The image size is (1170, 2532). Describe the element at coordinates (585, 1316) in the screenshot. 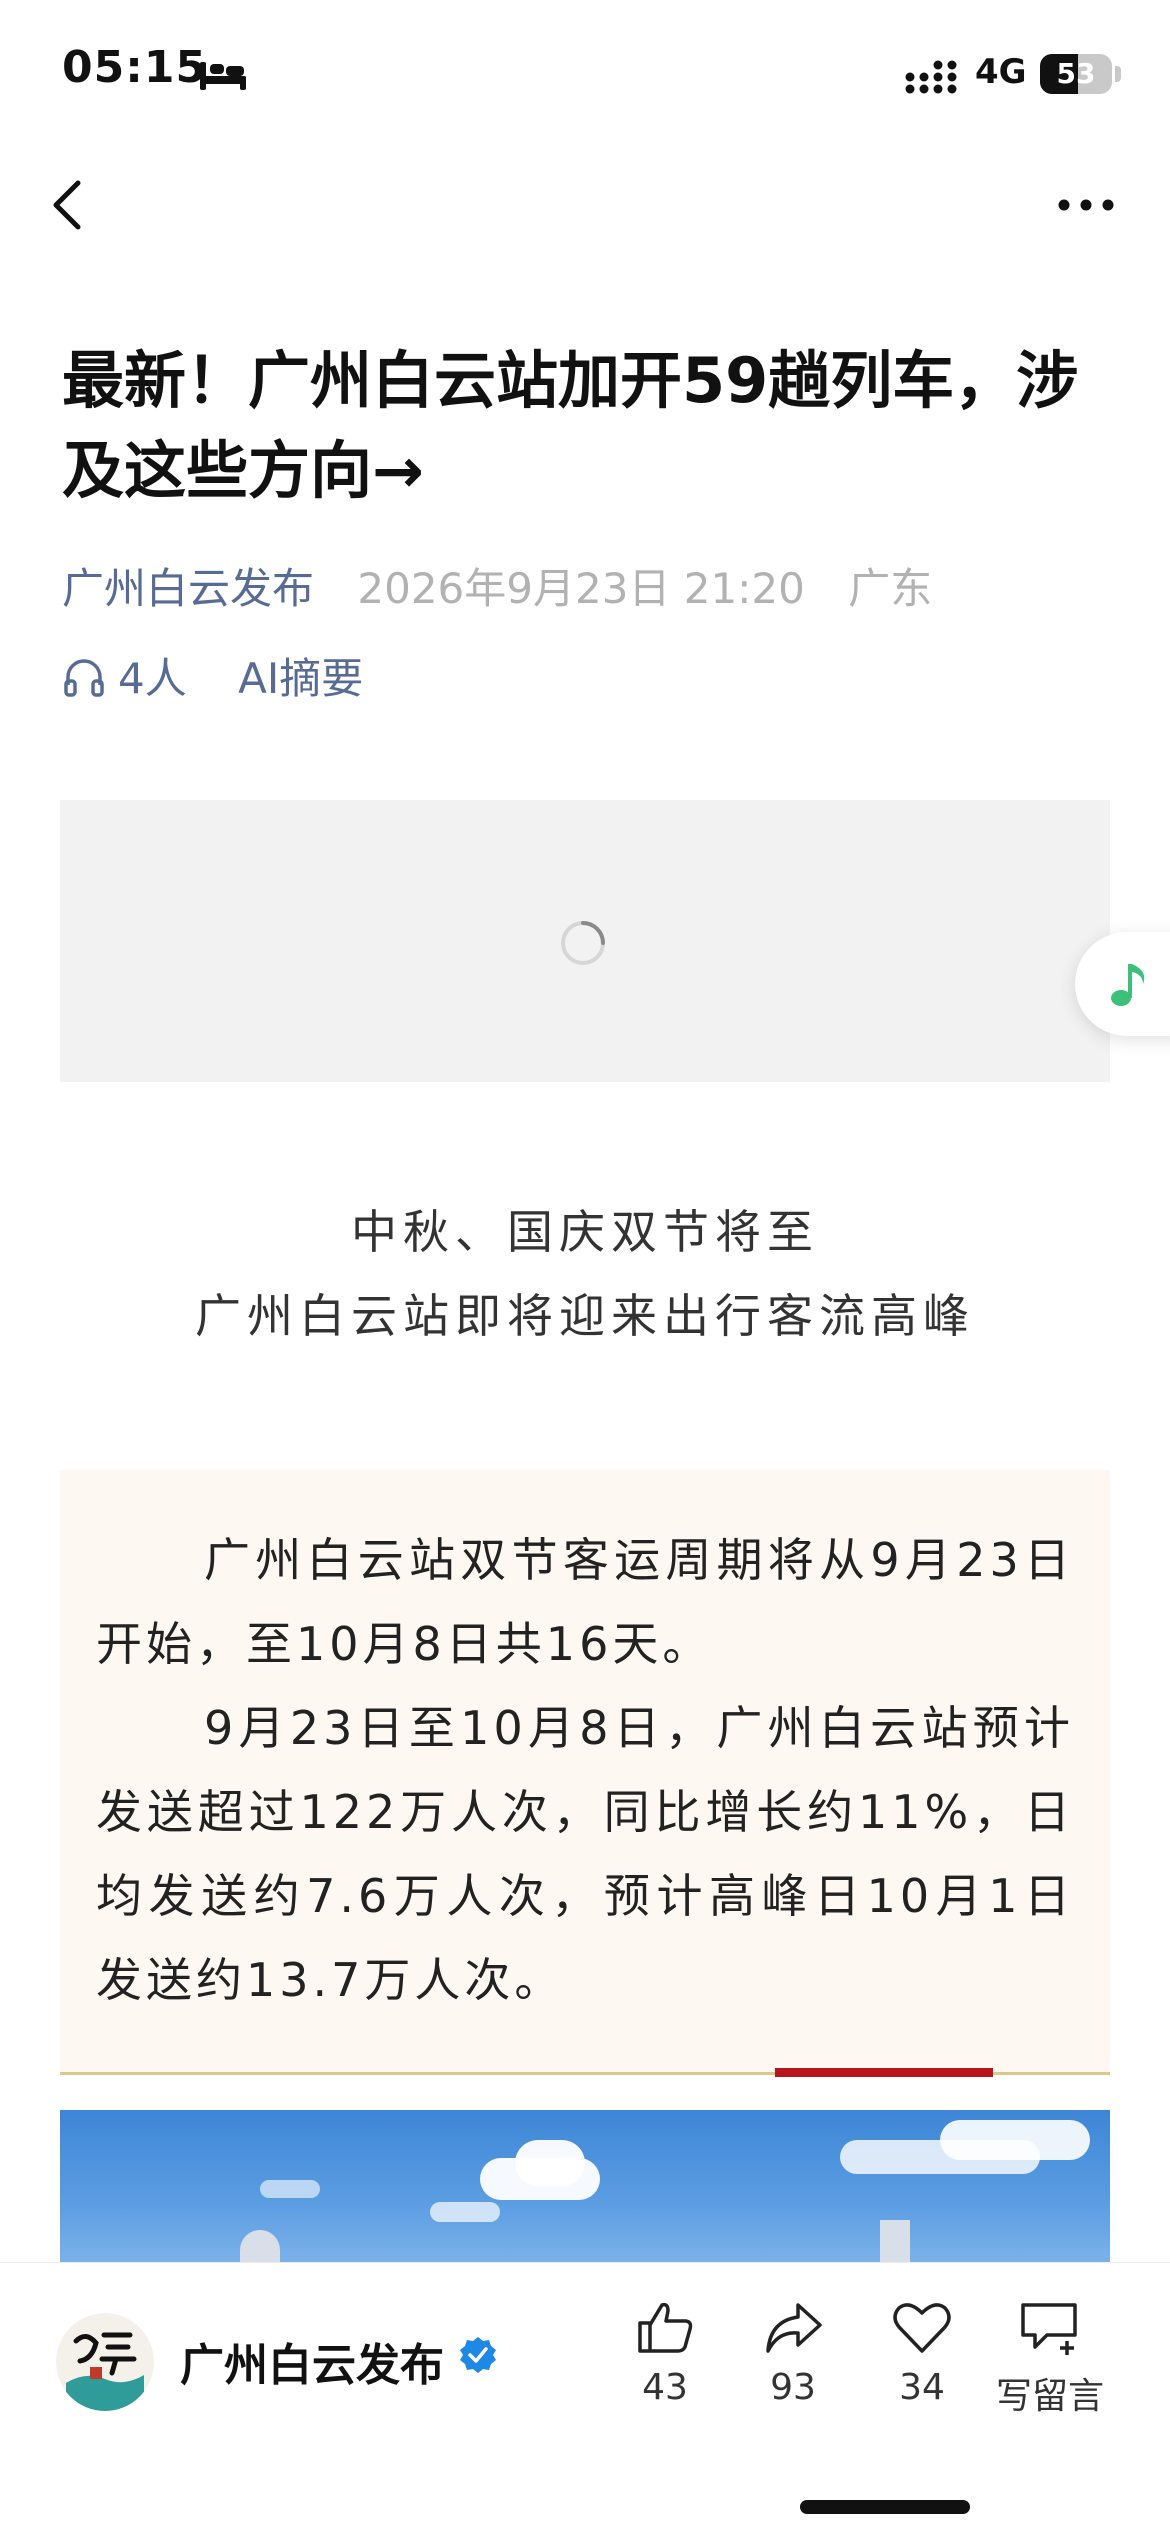

I see `intro-line: 广州白云站即将迎来出行客流高峰` at that location.